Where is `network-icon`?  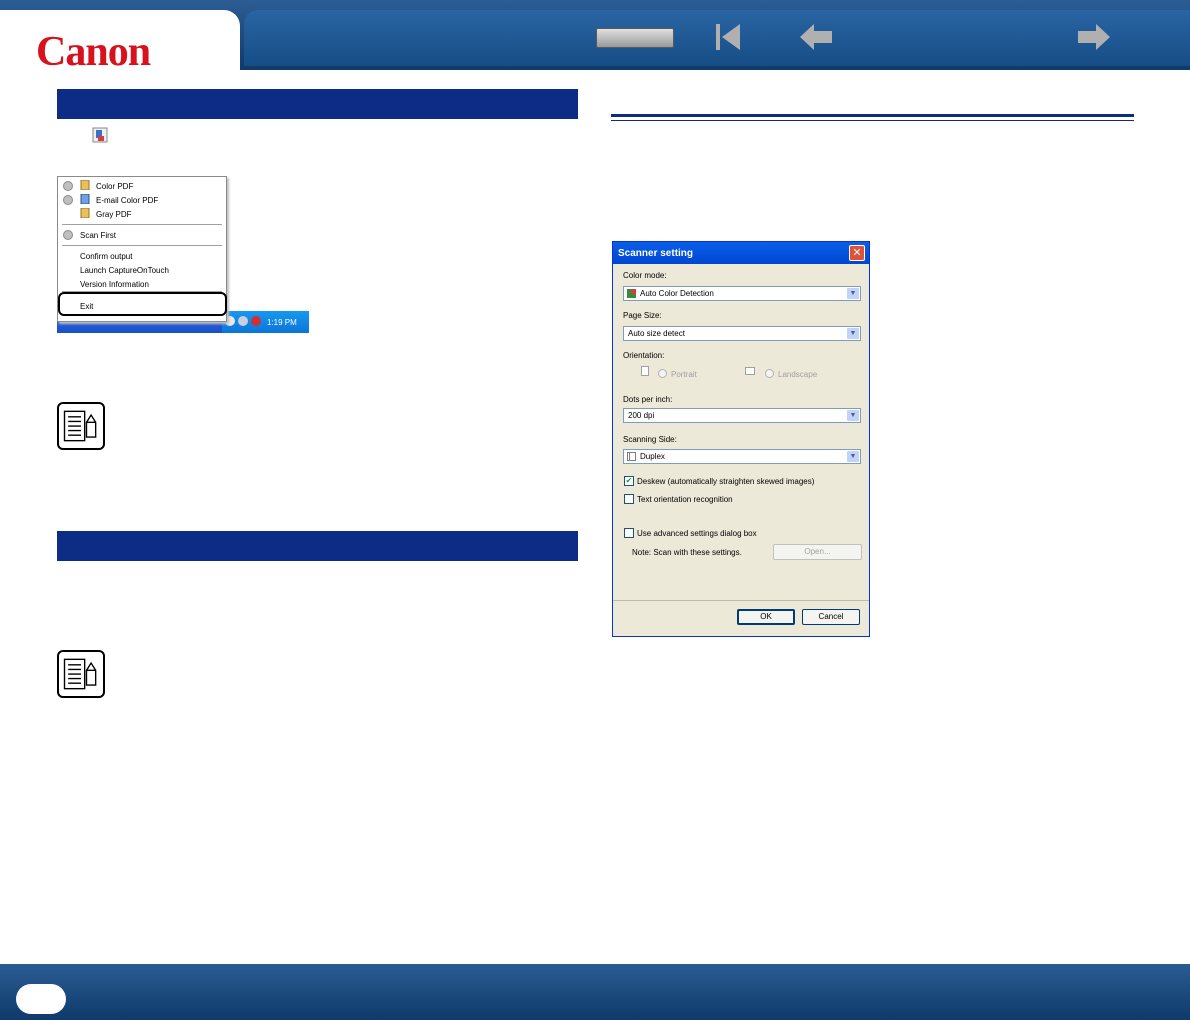
network-icon is located at coordinates (243, 321).